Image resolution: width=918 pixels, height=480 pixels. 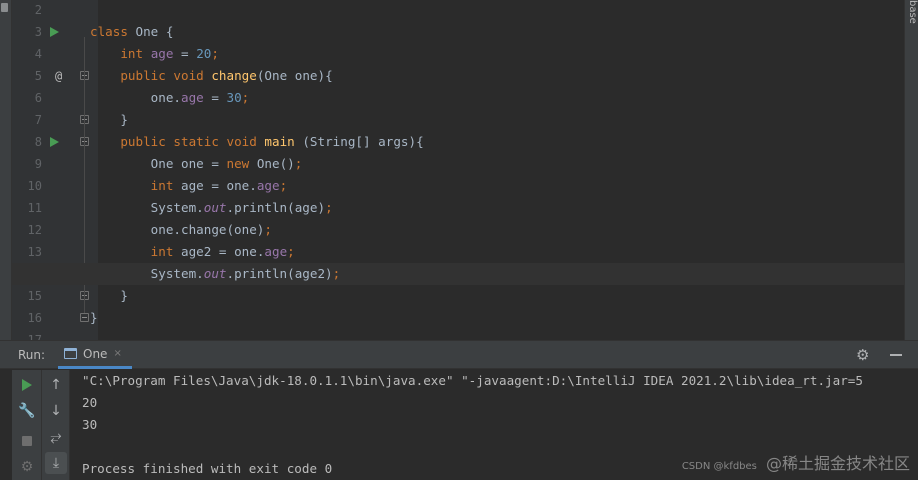 I want to click on scroll-to-end-button: ⤓, so click(x=56, y=463).